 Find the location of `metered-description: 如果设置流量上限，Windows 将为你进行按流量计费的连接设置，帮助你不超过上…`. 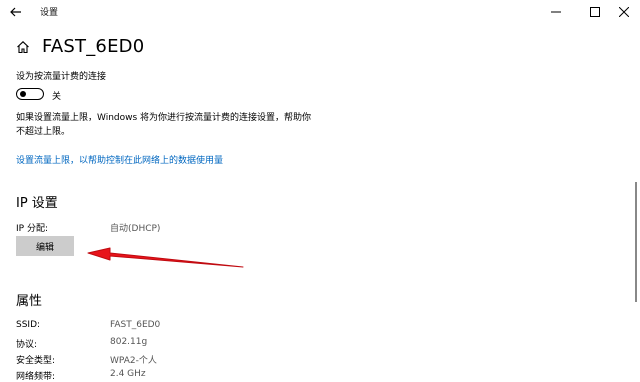

metered-description: 如果设置流量上限，Windows 将为你进行按流量计费的连接设置，帮助你不超过上… is located at coordinates (164, 125).